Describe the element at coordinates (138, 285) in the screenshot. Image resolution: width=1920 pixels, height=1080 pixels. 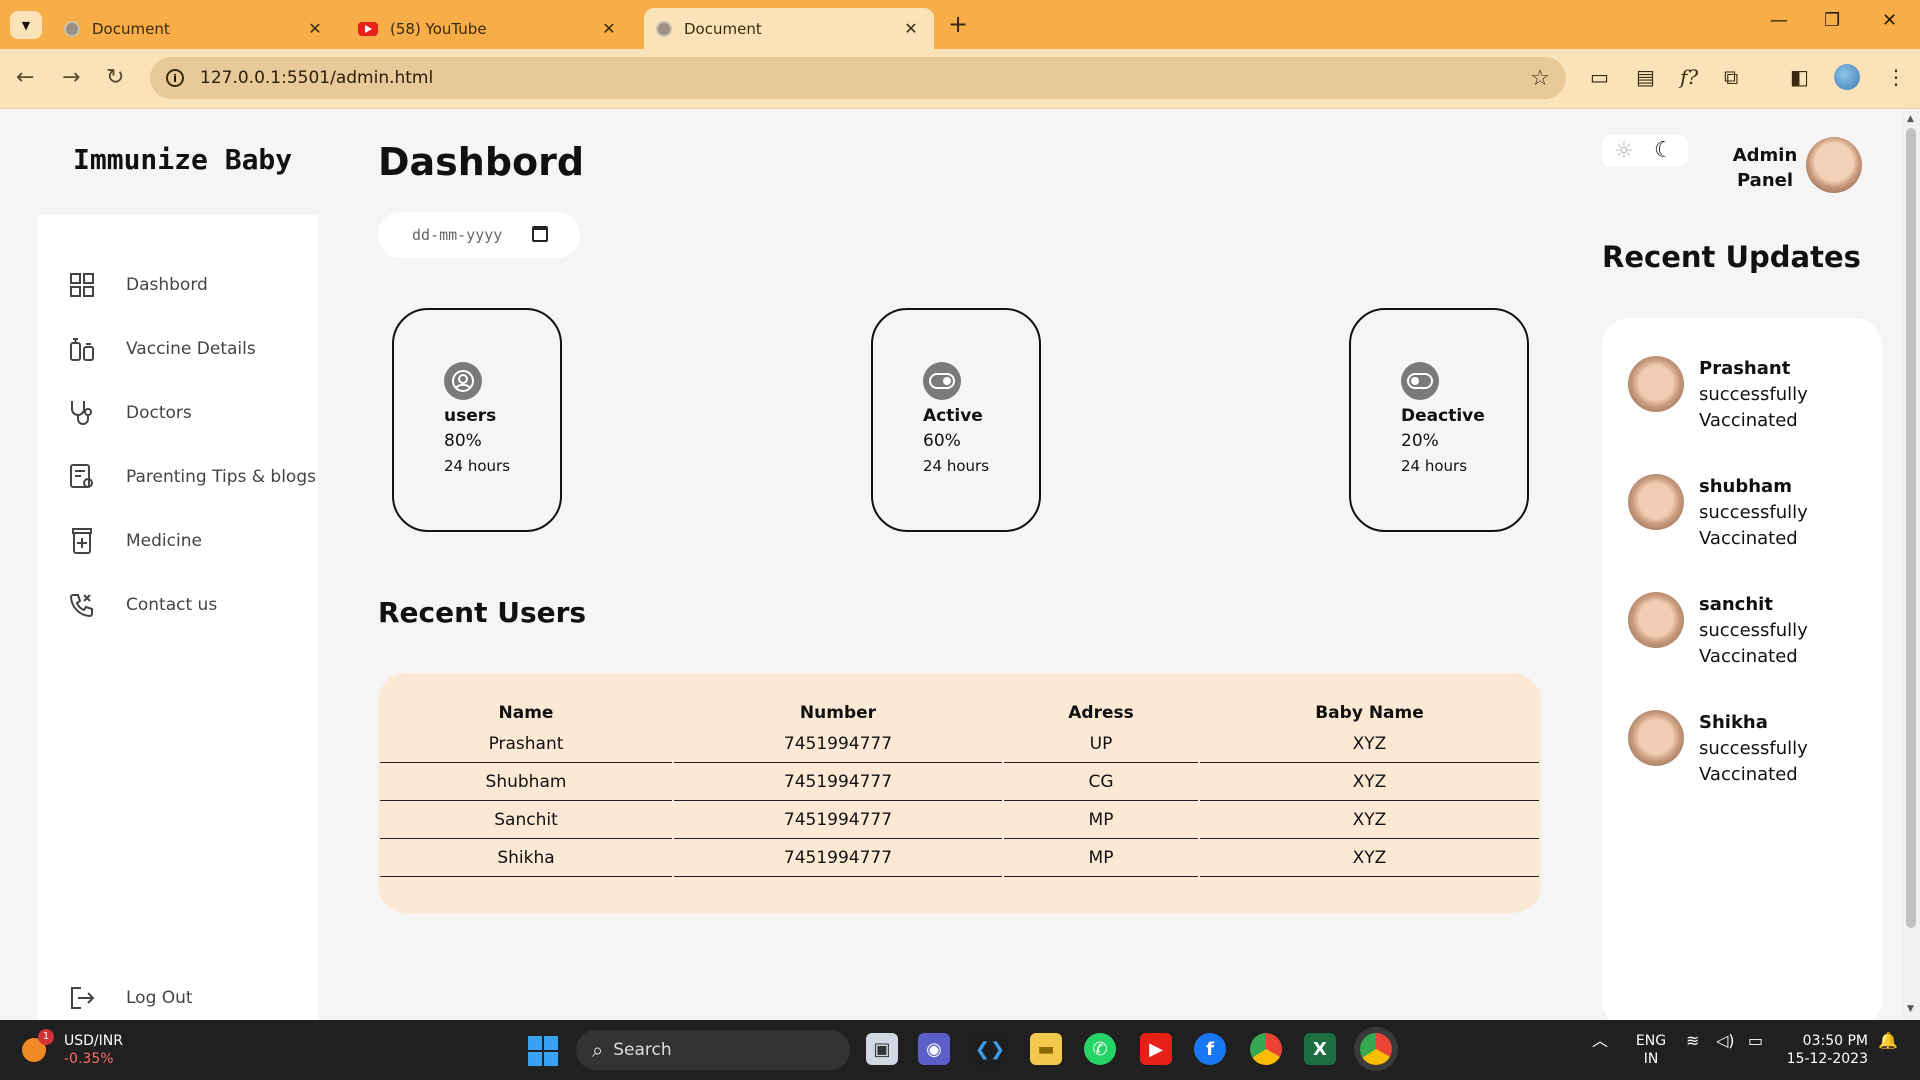
I see `sidebar-item-dashboard: Dashbord` at that location.